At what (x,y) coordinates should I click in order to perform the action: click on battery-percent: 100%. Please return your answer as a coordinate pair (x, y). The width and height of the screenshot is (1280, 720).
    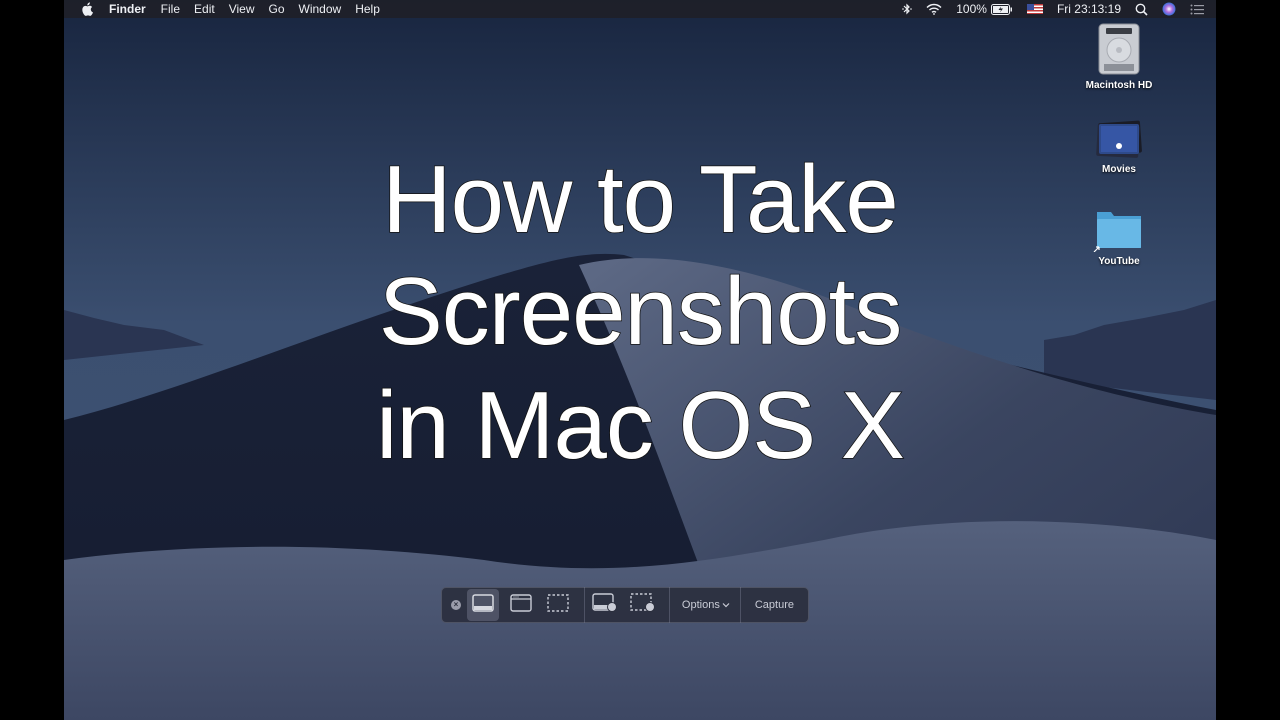
    Looking at the image, I should click on (971, 9).